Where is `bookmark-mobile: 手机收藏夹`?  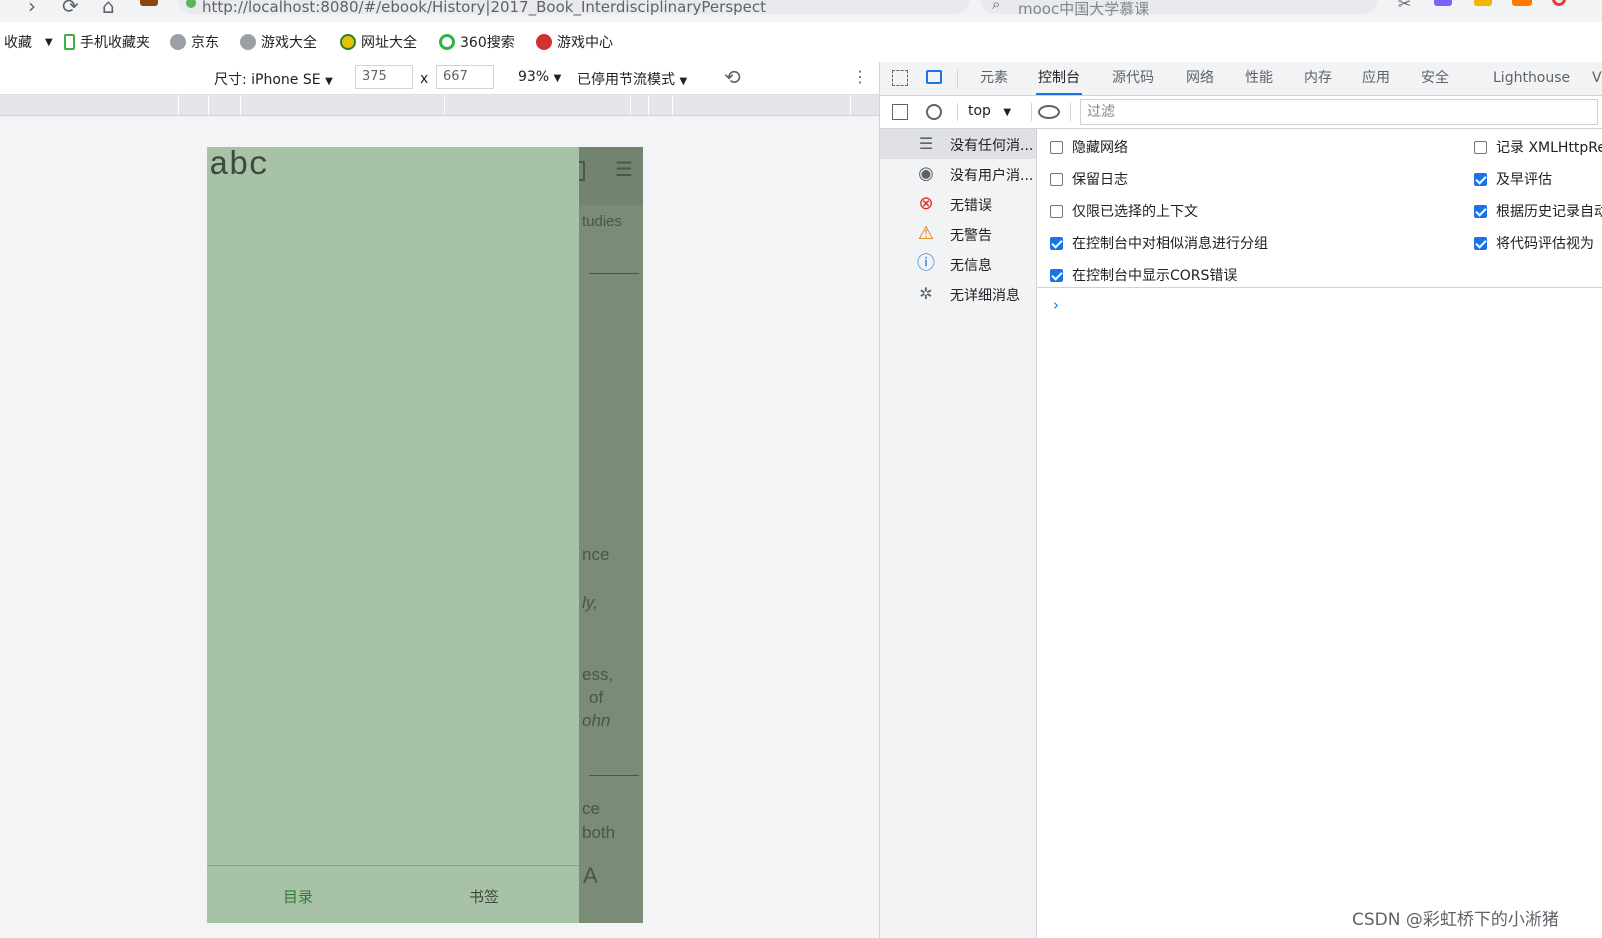
bookmark-mobile: 手机收藏夹 is located at coordinates (107, 42).